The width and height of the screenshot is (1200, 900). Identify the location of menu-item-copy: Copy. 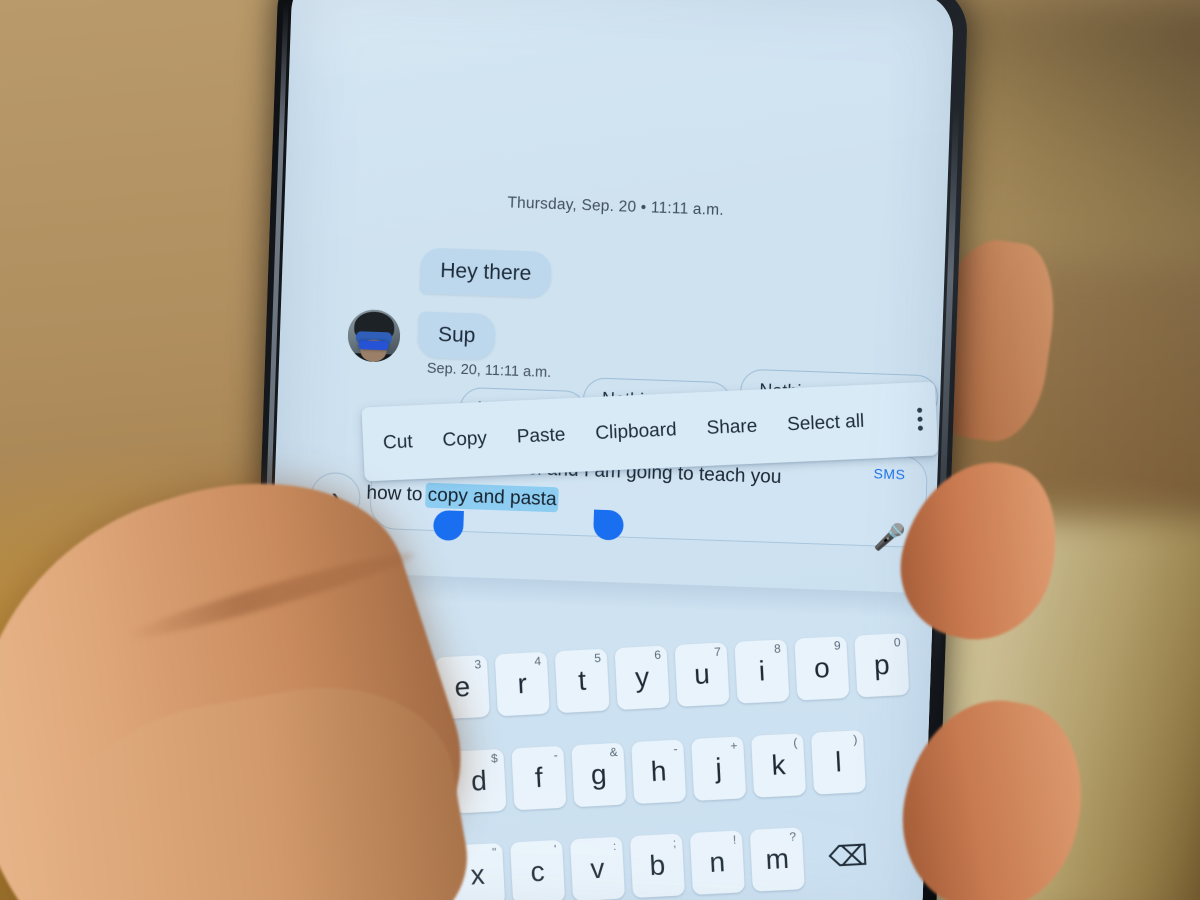
(465, 440).